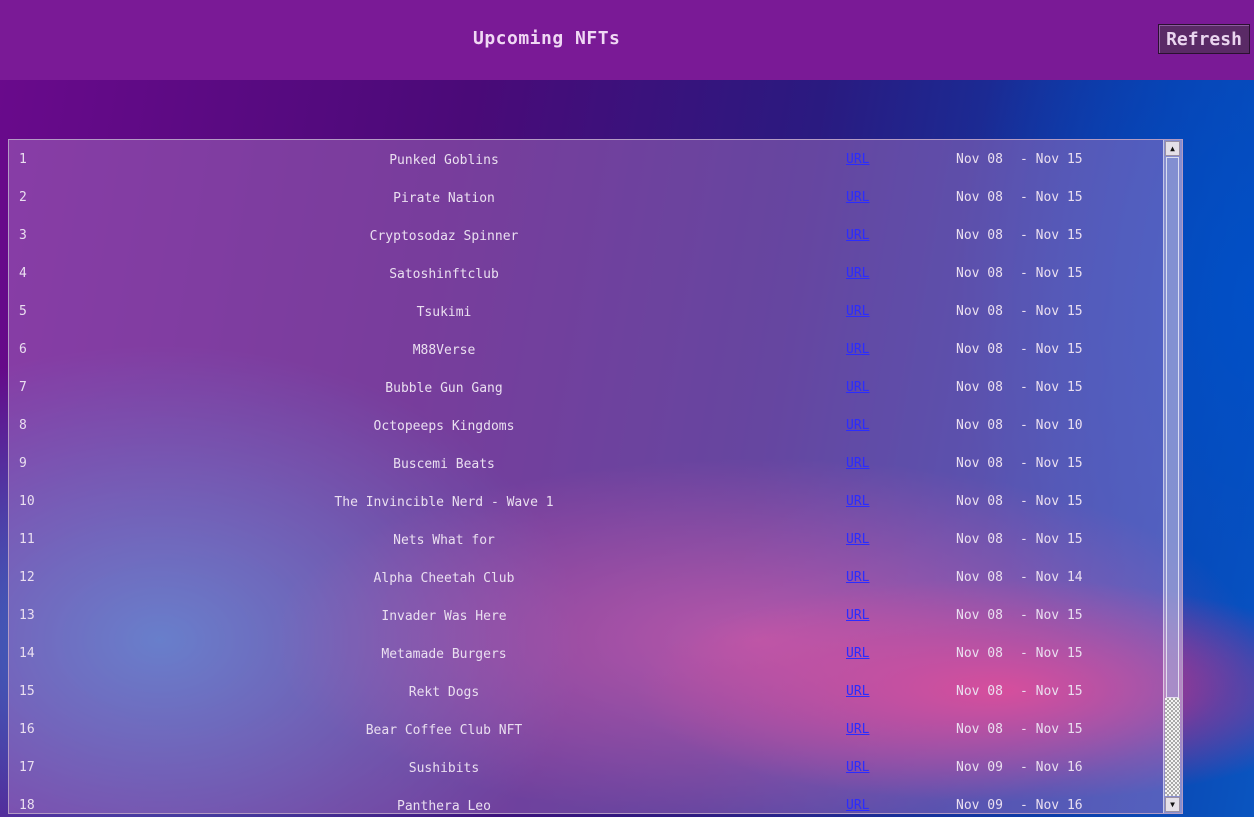  What do you see at coordinates (587, 729) in the screenshot?
I see `list-item: 16 Bear Coffee Club NFT URL Nov 08 - Nov 15` at bounding box center [587, 729].